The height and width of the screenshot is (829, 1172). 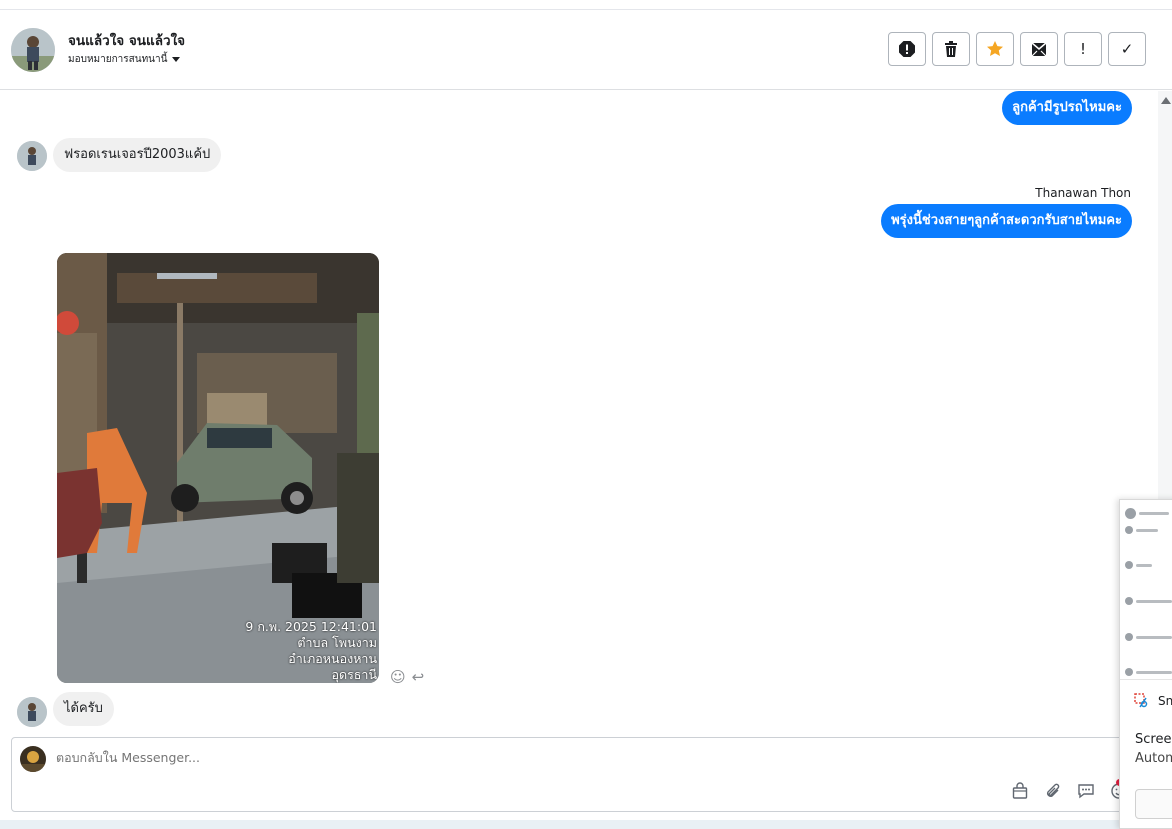 I want to click on outgoing-message: ลูกค้ามีรูปรถไหมคะ, so click(x=1067, y=108).